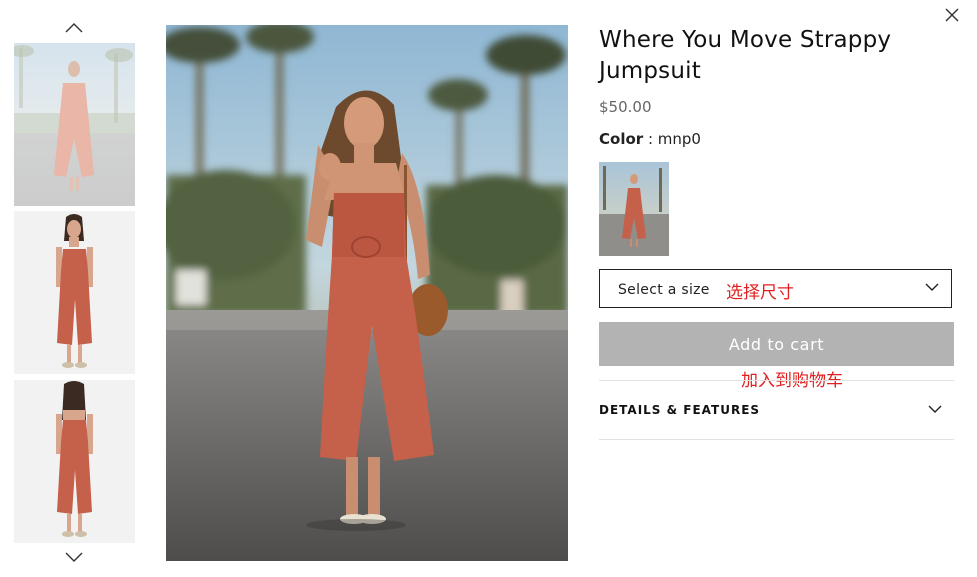 Image resolution: width=977 pixels, height=577 pixels. What do you see at coordinates (680, 410) in the screenshot?
I see `details-features-label: DETAILS & FEATURES` at bounding box center [680, 410].